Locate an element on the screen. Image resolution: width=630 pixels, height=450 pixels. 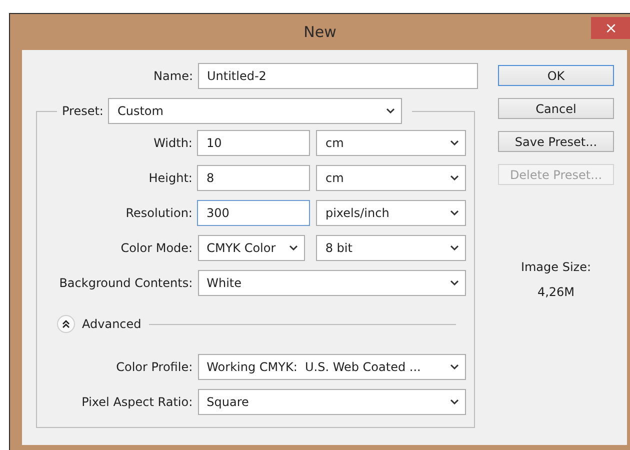
image-size-label: Image Size: is located at coordinates (556, 267).